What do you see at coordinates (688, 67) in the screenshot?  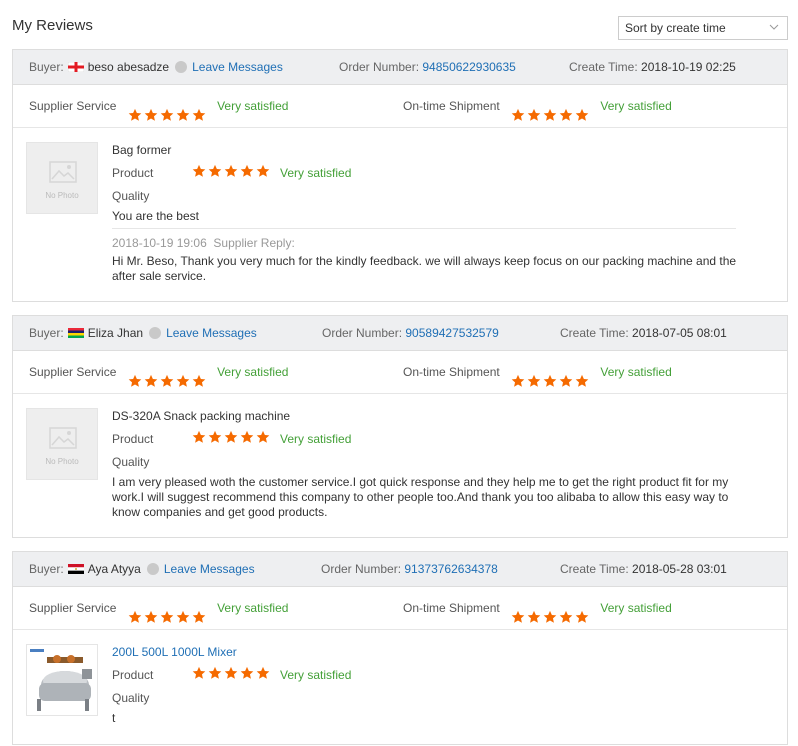 I see `create-time-value: 2018-10-19 02:25` at bounding box center [688, 67].